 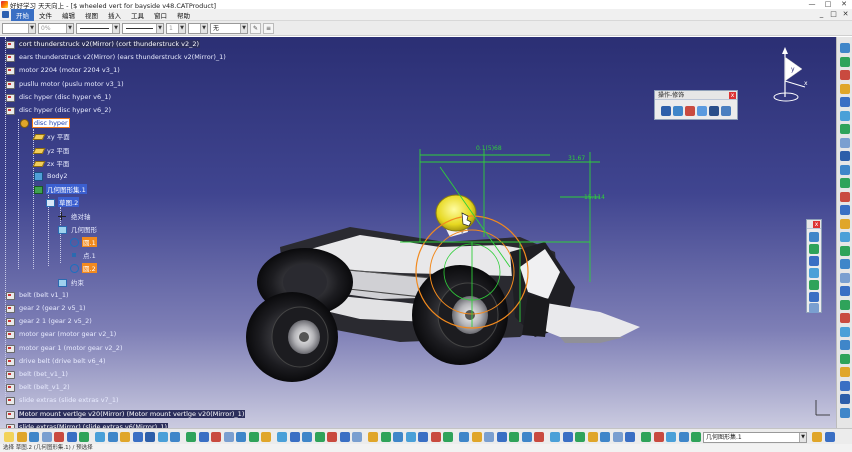 What do you see at coordinates (51, 176) in the screenshot?
I see `tree-node: Body2` at bounding box center [51, 176].